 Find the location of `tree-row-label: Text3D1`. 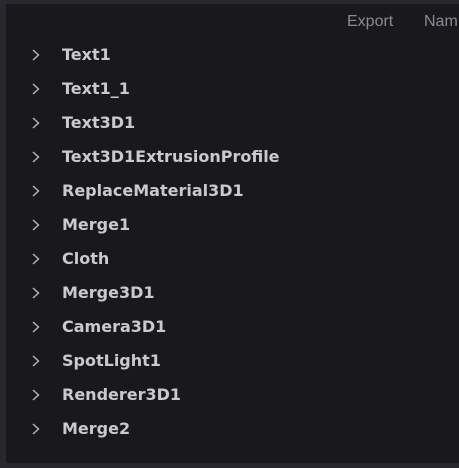

tree-row-label: Text3D1 is located at coordinates (99, 122).